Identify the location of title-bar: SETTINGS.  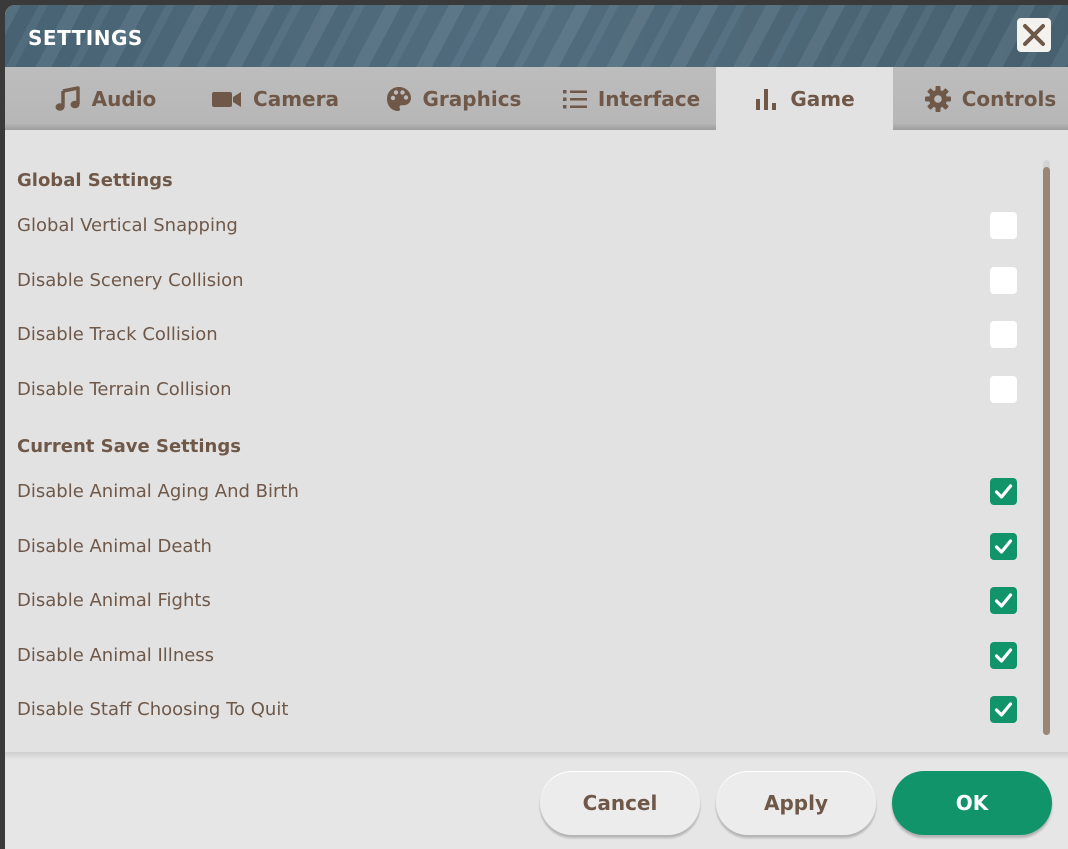
(536, 36).